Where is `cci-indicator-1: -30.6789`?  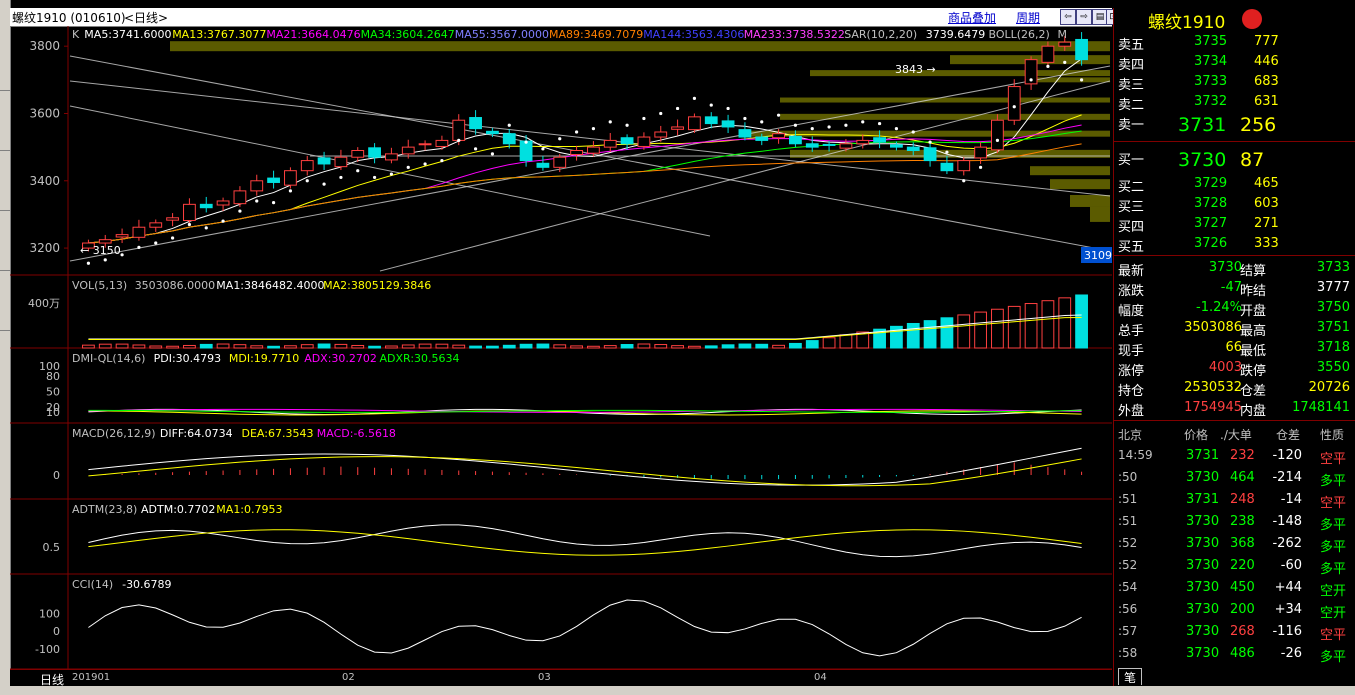 cci-indicator-1: -30.6789 is located at coordinates (146, 584).